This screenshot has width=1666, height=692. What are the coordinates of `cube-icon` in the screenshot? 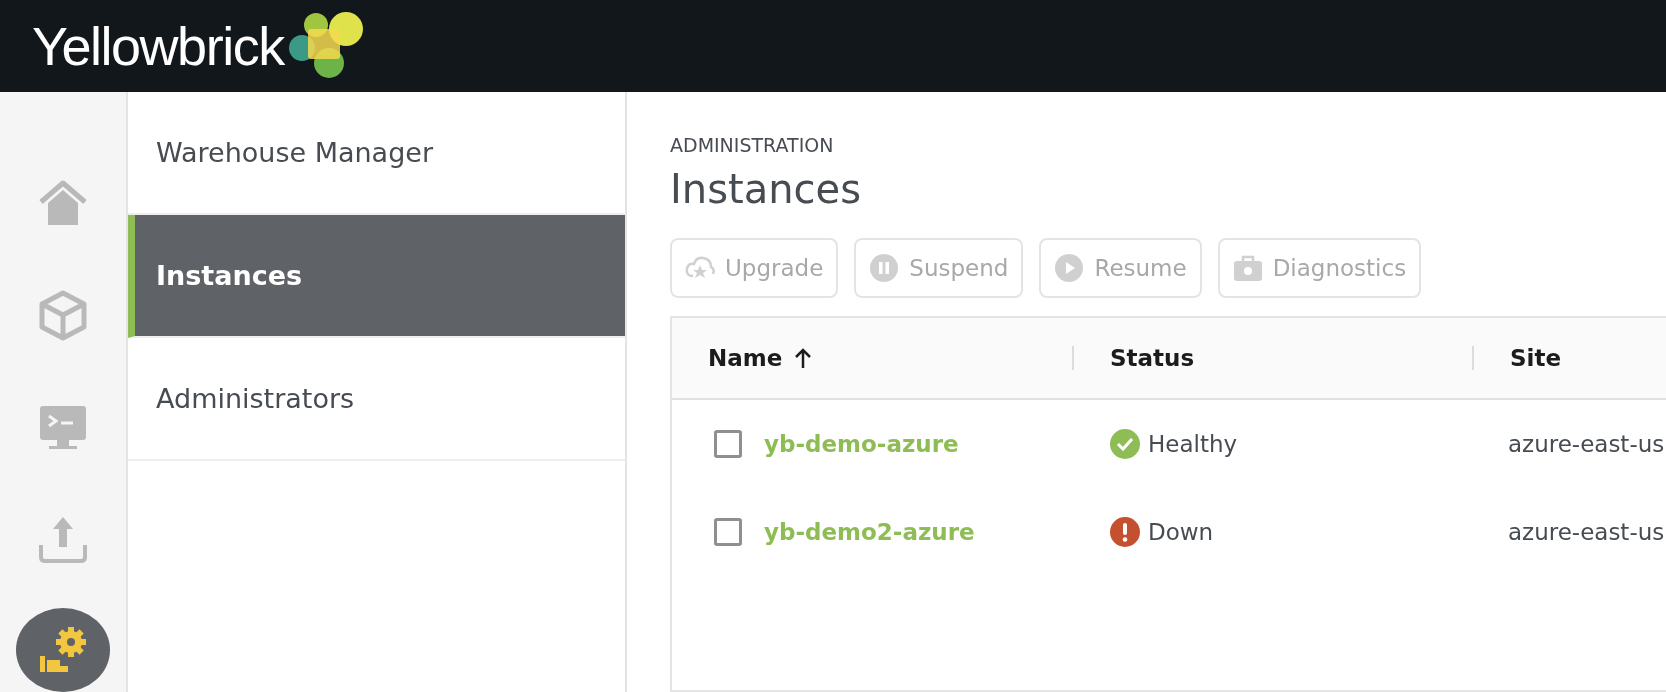 It's located at (63, 315).